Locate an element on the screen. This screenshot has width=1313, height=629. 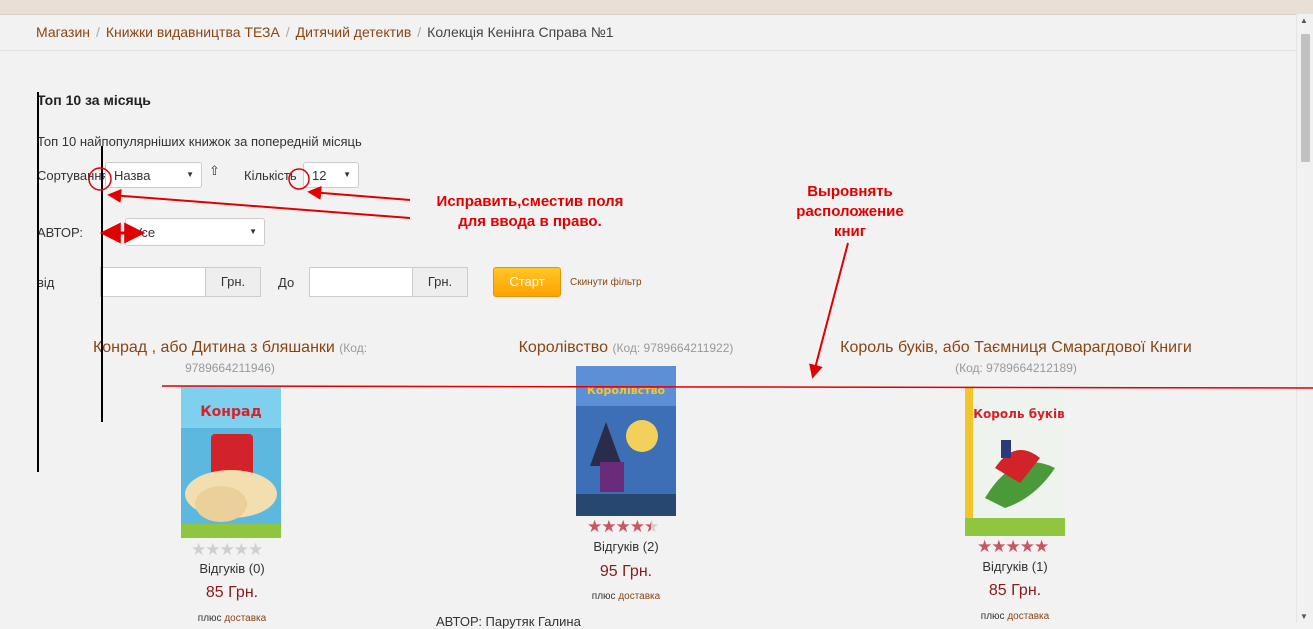
annotation-arrow-books is located at coordinates (829, 310).